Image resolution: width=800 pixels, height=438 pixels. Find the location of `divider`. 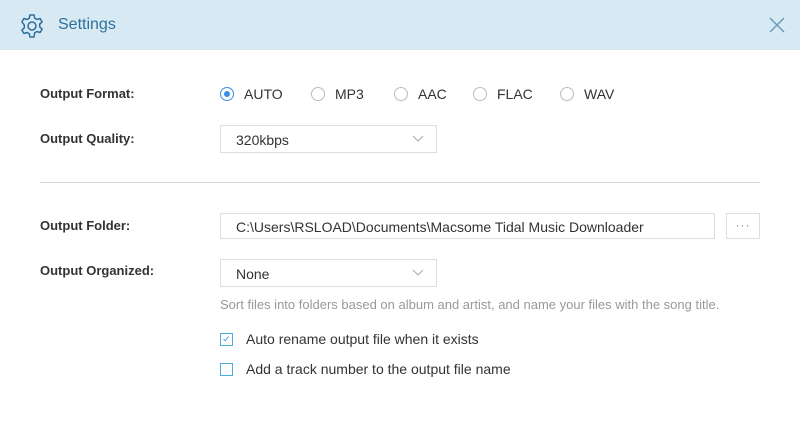

divider is located at coordinates (400, 182).